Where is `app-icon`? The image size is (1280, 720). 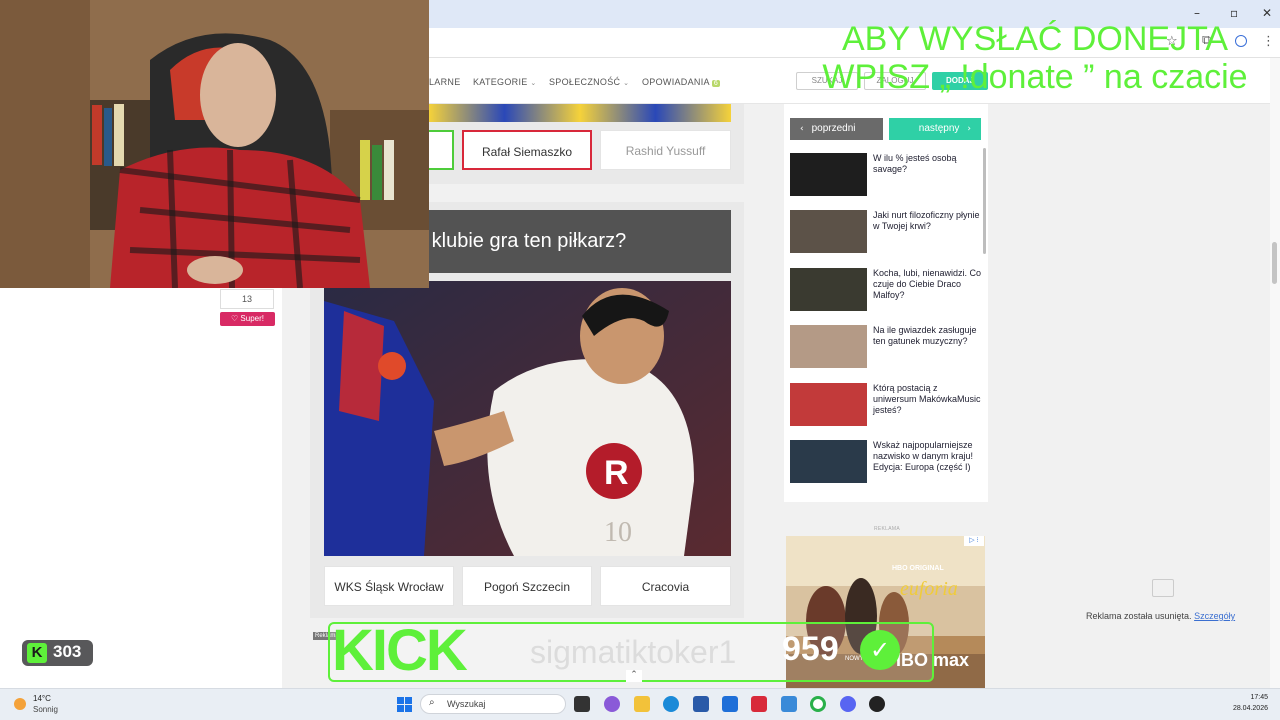
app-icon is located at coordinates (789, 704).